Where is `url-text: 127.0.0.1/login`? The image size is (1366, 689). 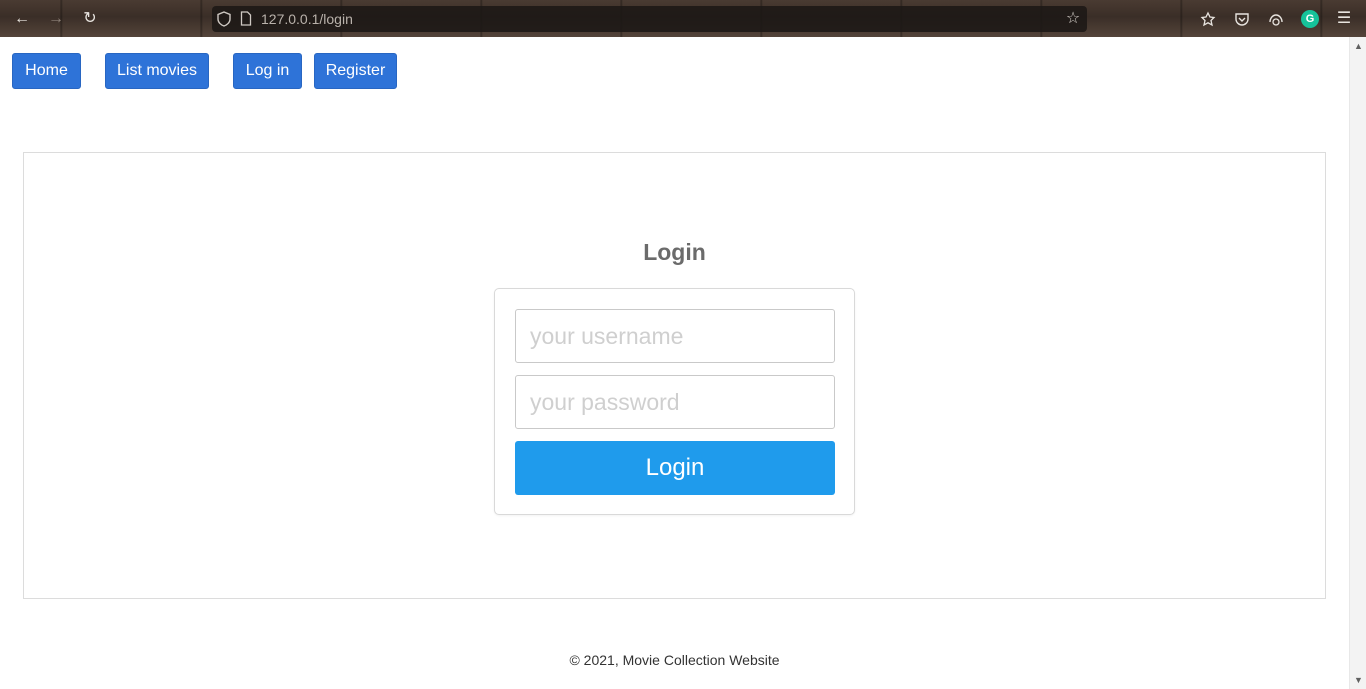
url-text: 127.0.0.1/login is located at coordinates (307, 19).